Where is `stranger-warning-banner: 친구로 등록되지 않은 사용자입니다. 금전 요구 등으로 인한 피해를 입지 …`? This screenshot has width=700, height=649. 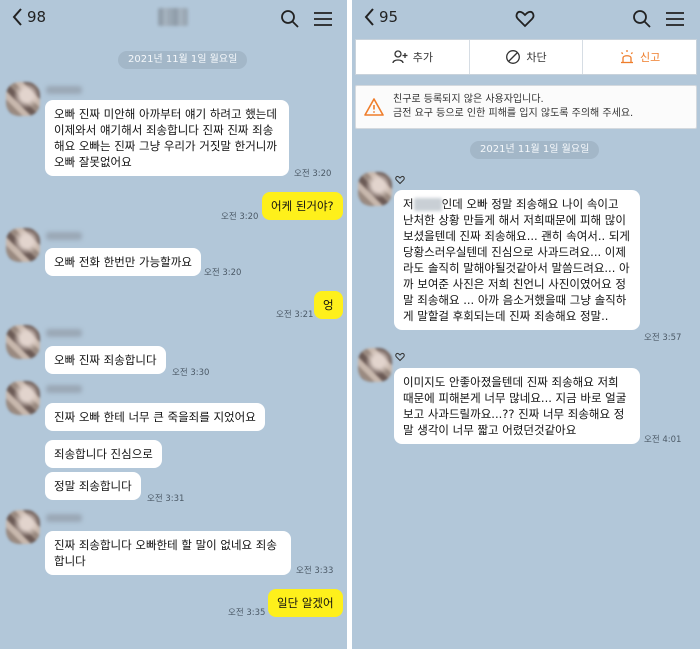
stranger-warning-banner: 친구로 등록되지 않은 사용자입니다. 금전 요구 등으로 인한 피해를 입지 … is located at coordinates (526, 107).